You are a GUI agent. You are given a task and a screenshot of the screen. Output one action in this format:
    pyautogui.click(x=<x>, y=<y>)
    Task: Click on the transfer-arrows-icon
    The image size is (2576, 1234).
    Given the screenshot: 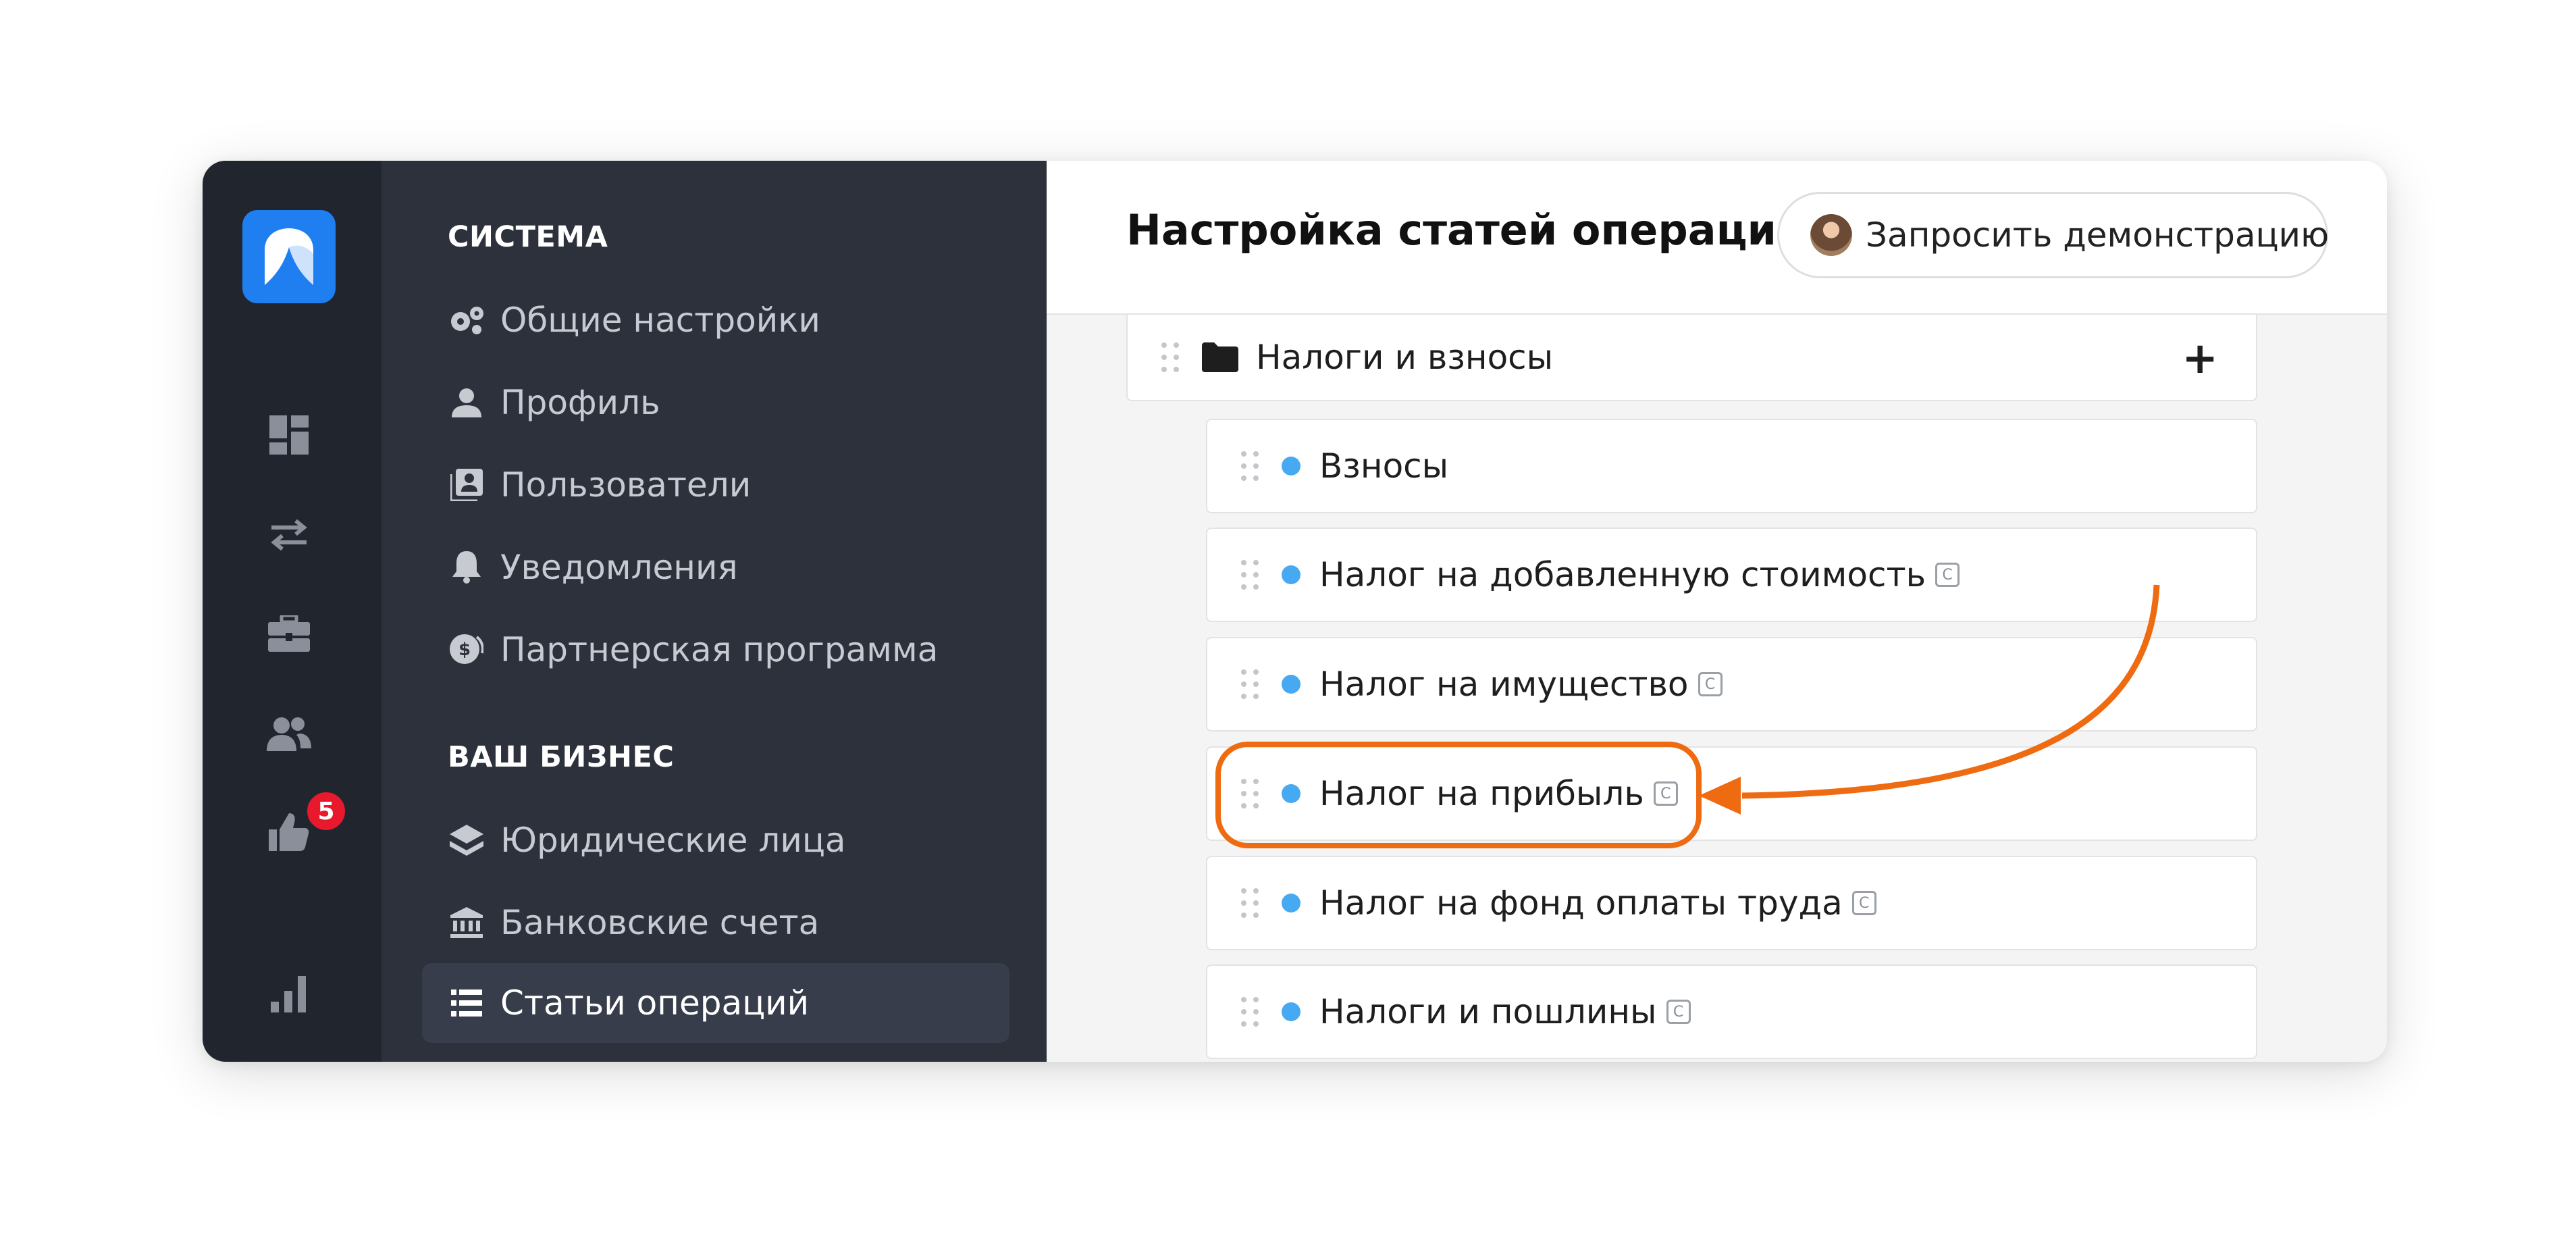 What is the action you would take?
    pyautogui.click(x=289, y=535)
    